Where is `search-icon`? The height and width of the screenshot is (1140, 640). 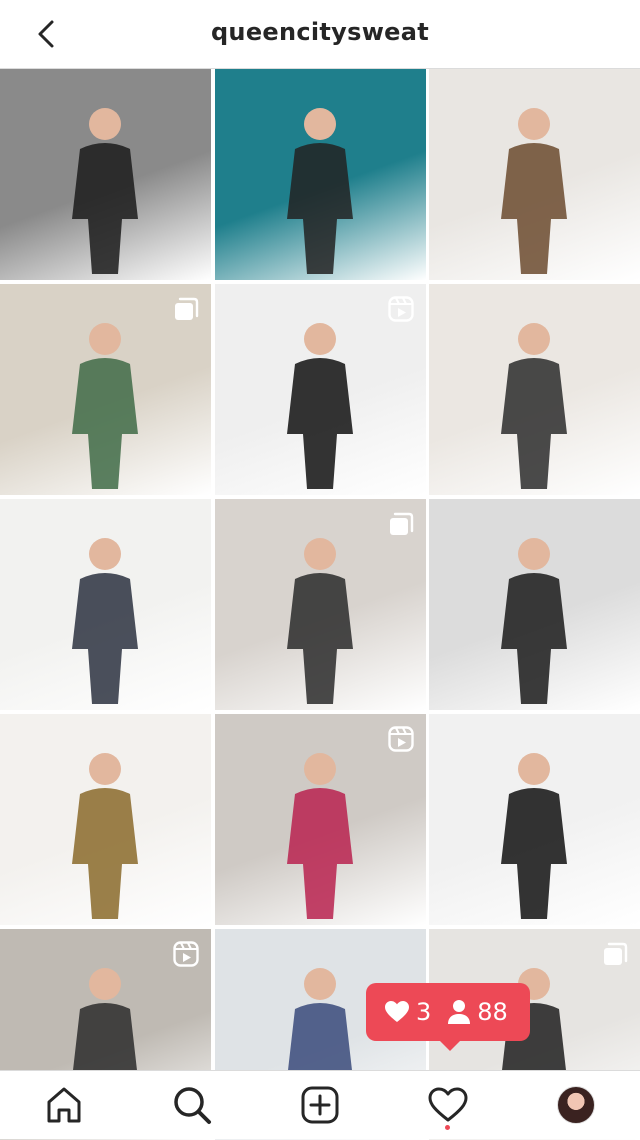
search-icon is located at coordinates (192, 1105).